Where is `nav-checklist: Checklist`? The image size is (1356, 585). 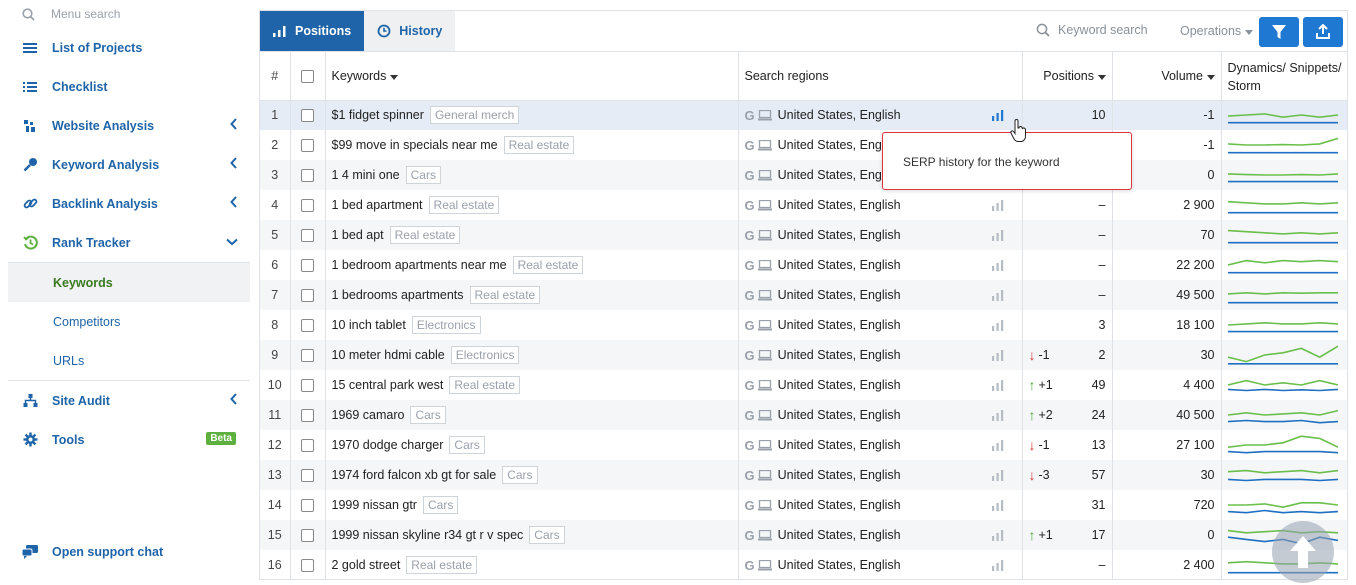 nav-checklist: Checklist is located at coordinates (129, 86).